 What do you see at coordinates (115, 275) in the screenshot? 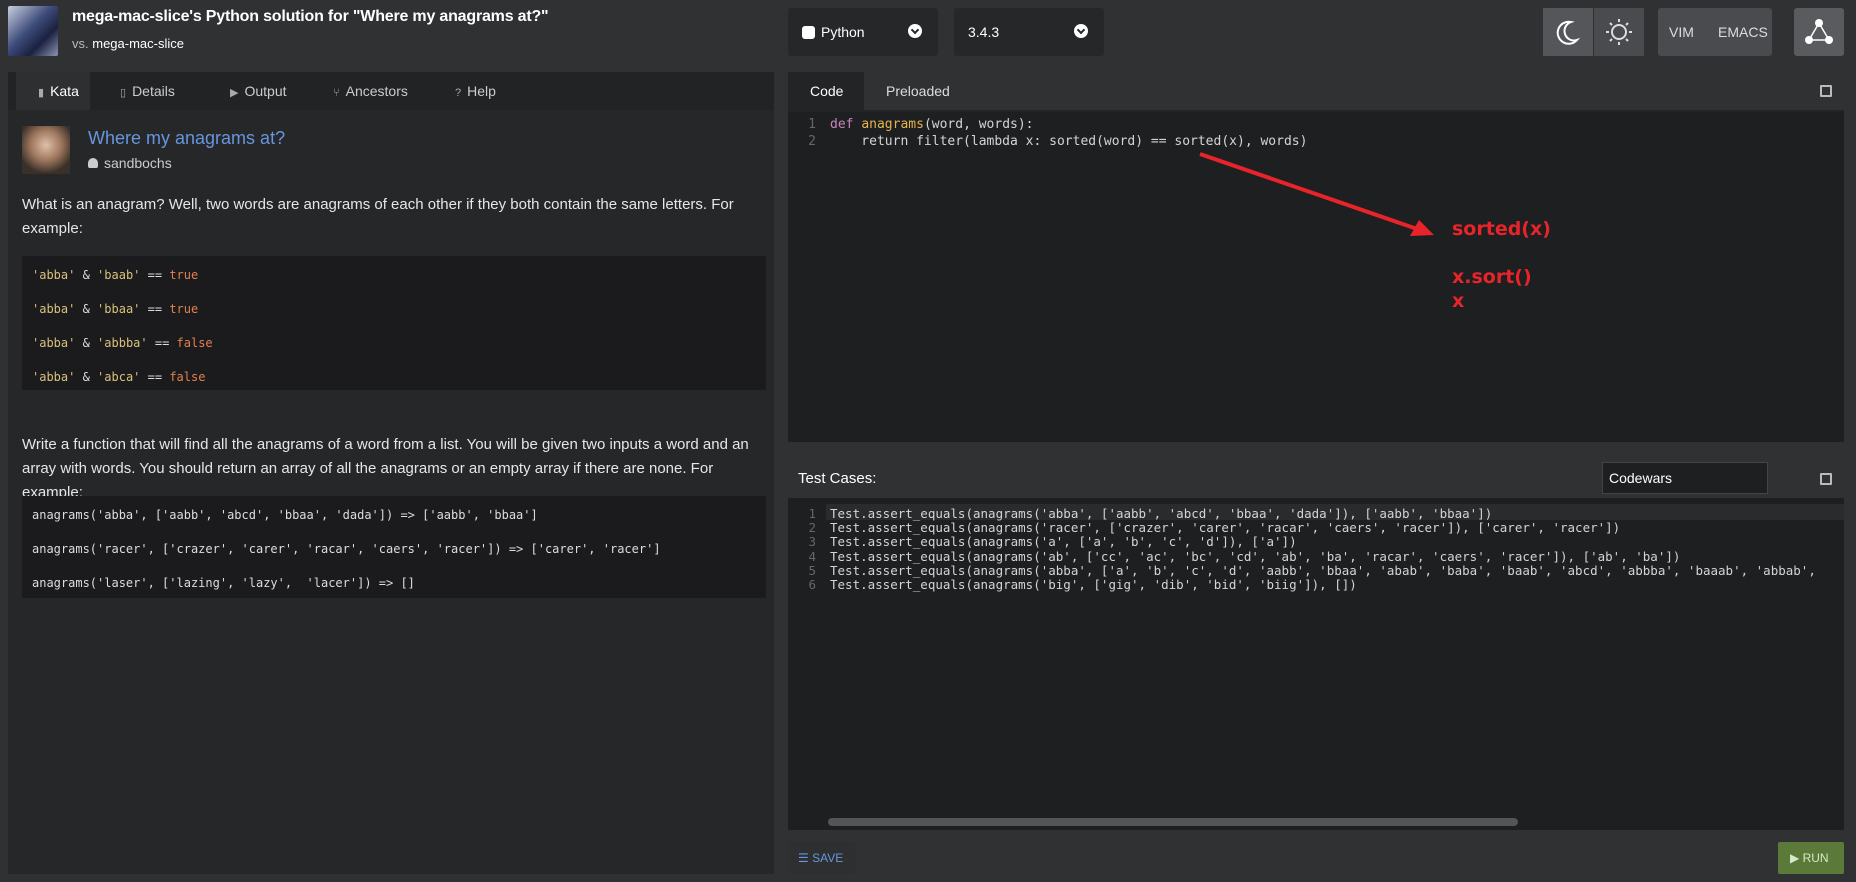
I see `example-line: 'abba' & 'baab' == true` at bounding box center [115, 275].